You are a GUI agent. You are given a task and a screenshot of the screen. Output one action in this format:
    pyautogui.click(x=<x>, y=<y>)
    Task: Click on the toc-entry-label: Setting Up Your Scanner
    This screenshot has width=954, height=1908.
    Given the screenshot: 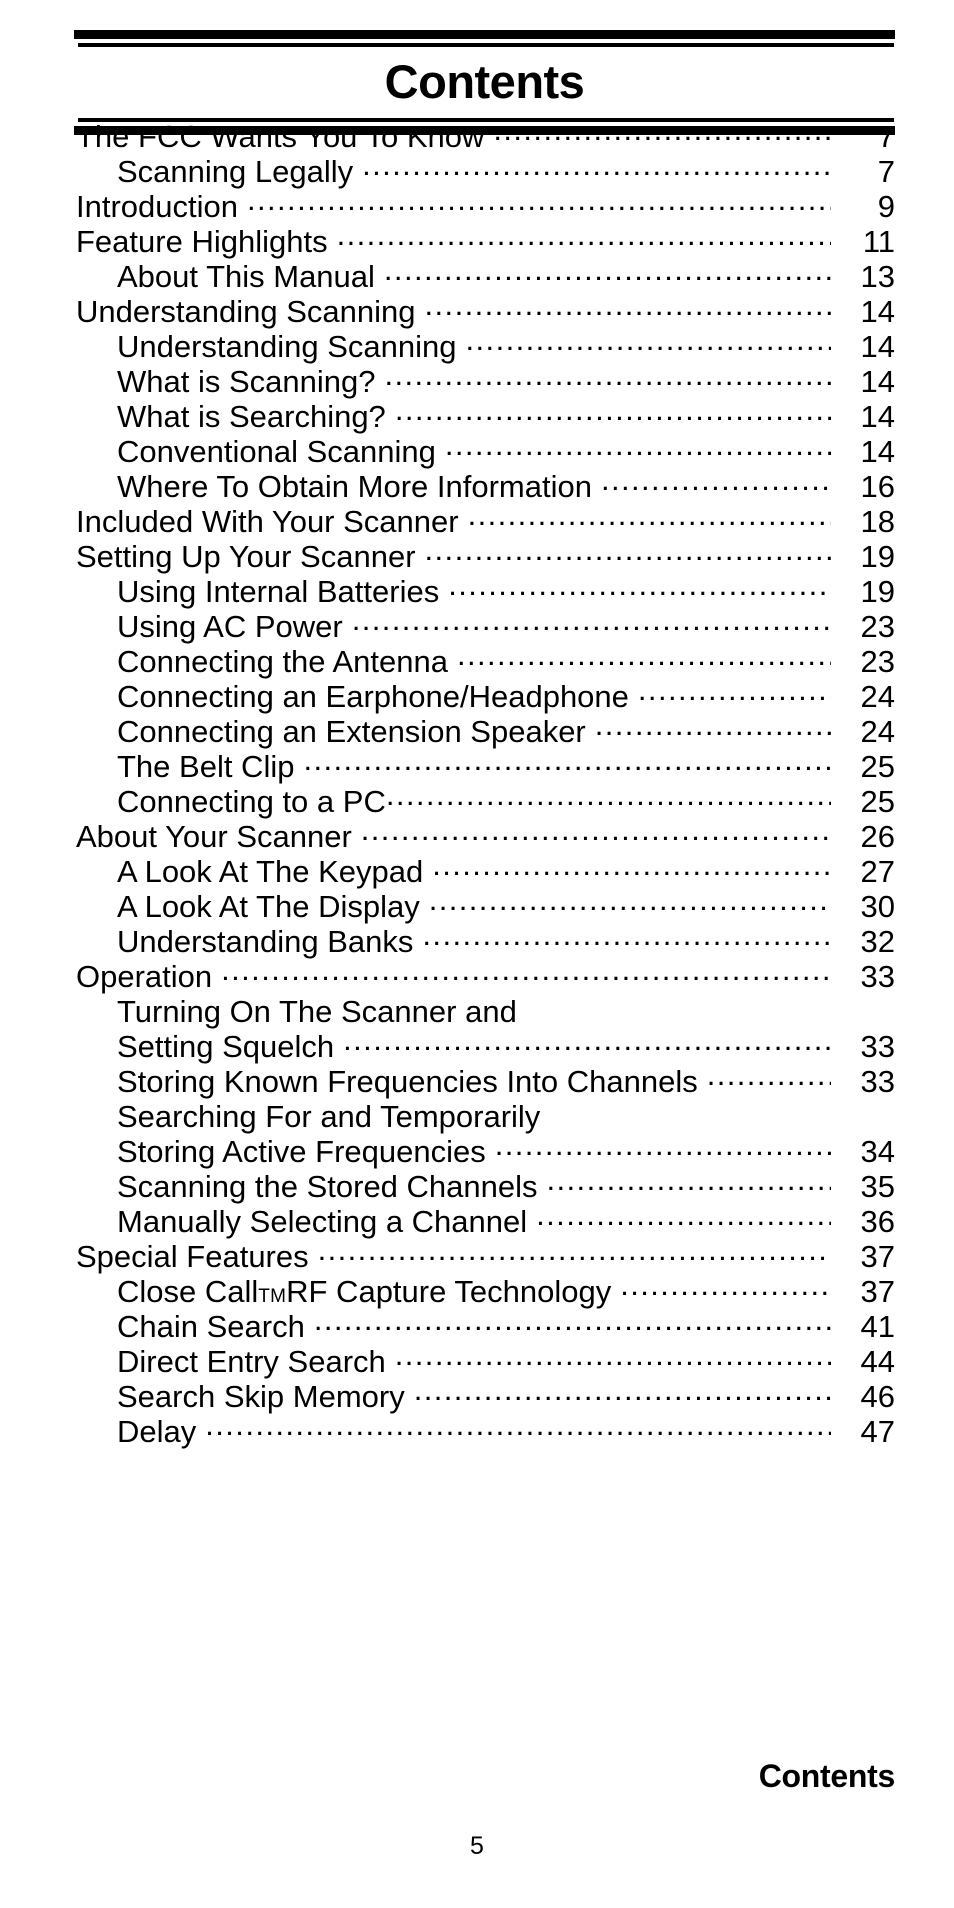 What is the action you would take?
    pyautogui.click(x=246, y=556)
    